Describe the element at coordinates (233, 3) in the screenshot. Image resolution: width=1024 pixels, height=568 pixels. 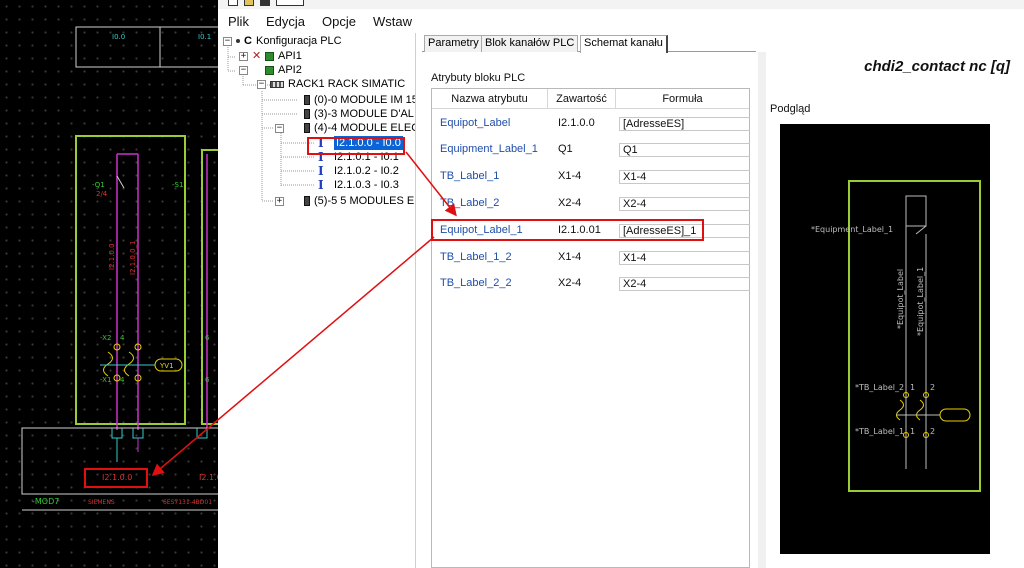
I see `new-file-icon` at that location.